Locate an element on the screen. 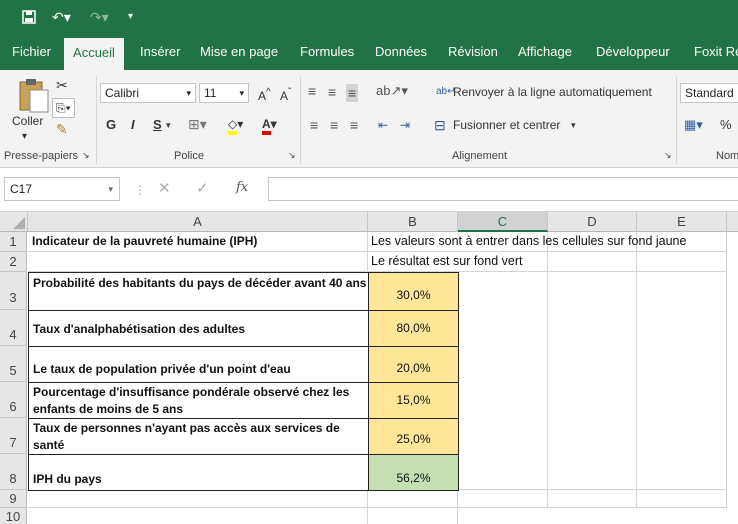 The image size is (738, 524). paste-icon is located at coordinates (32, 96).